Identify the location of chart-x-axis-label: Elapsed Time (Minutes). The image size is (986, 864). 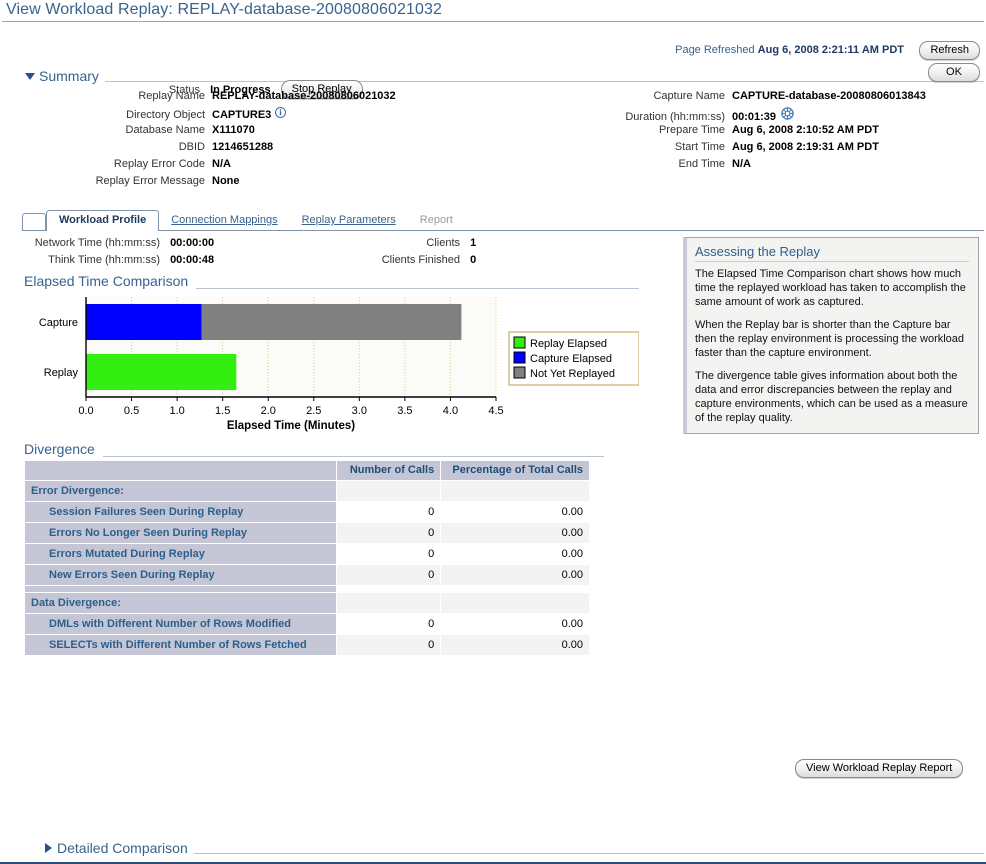
(291, 426).